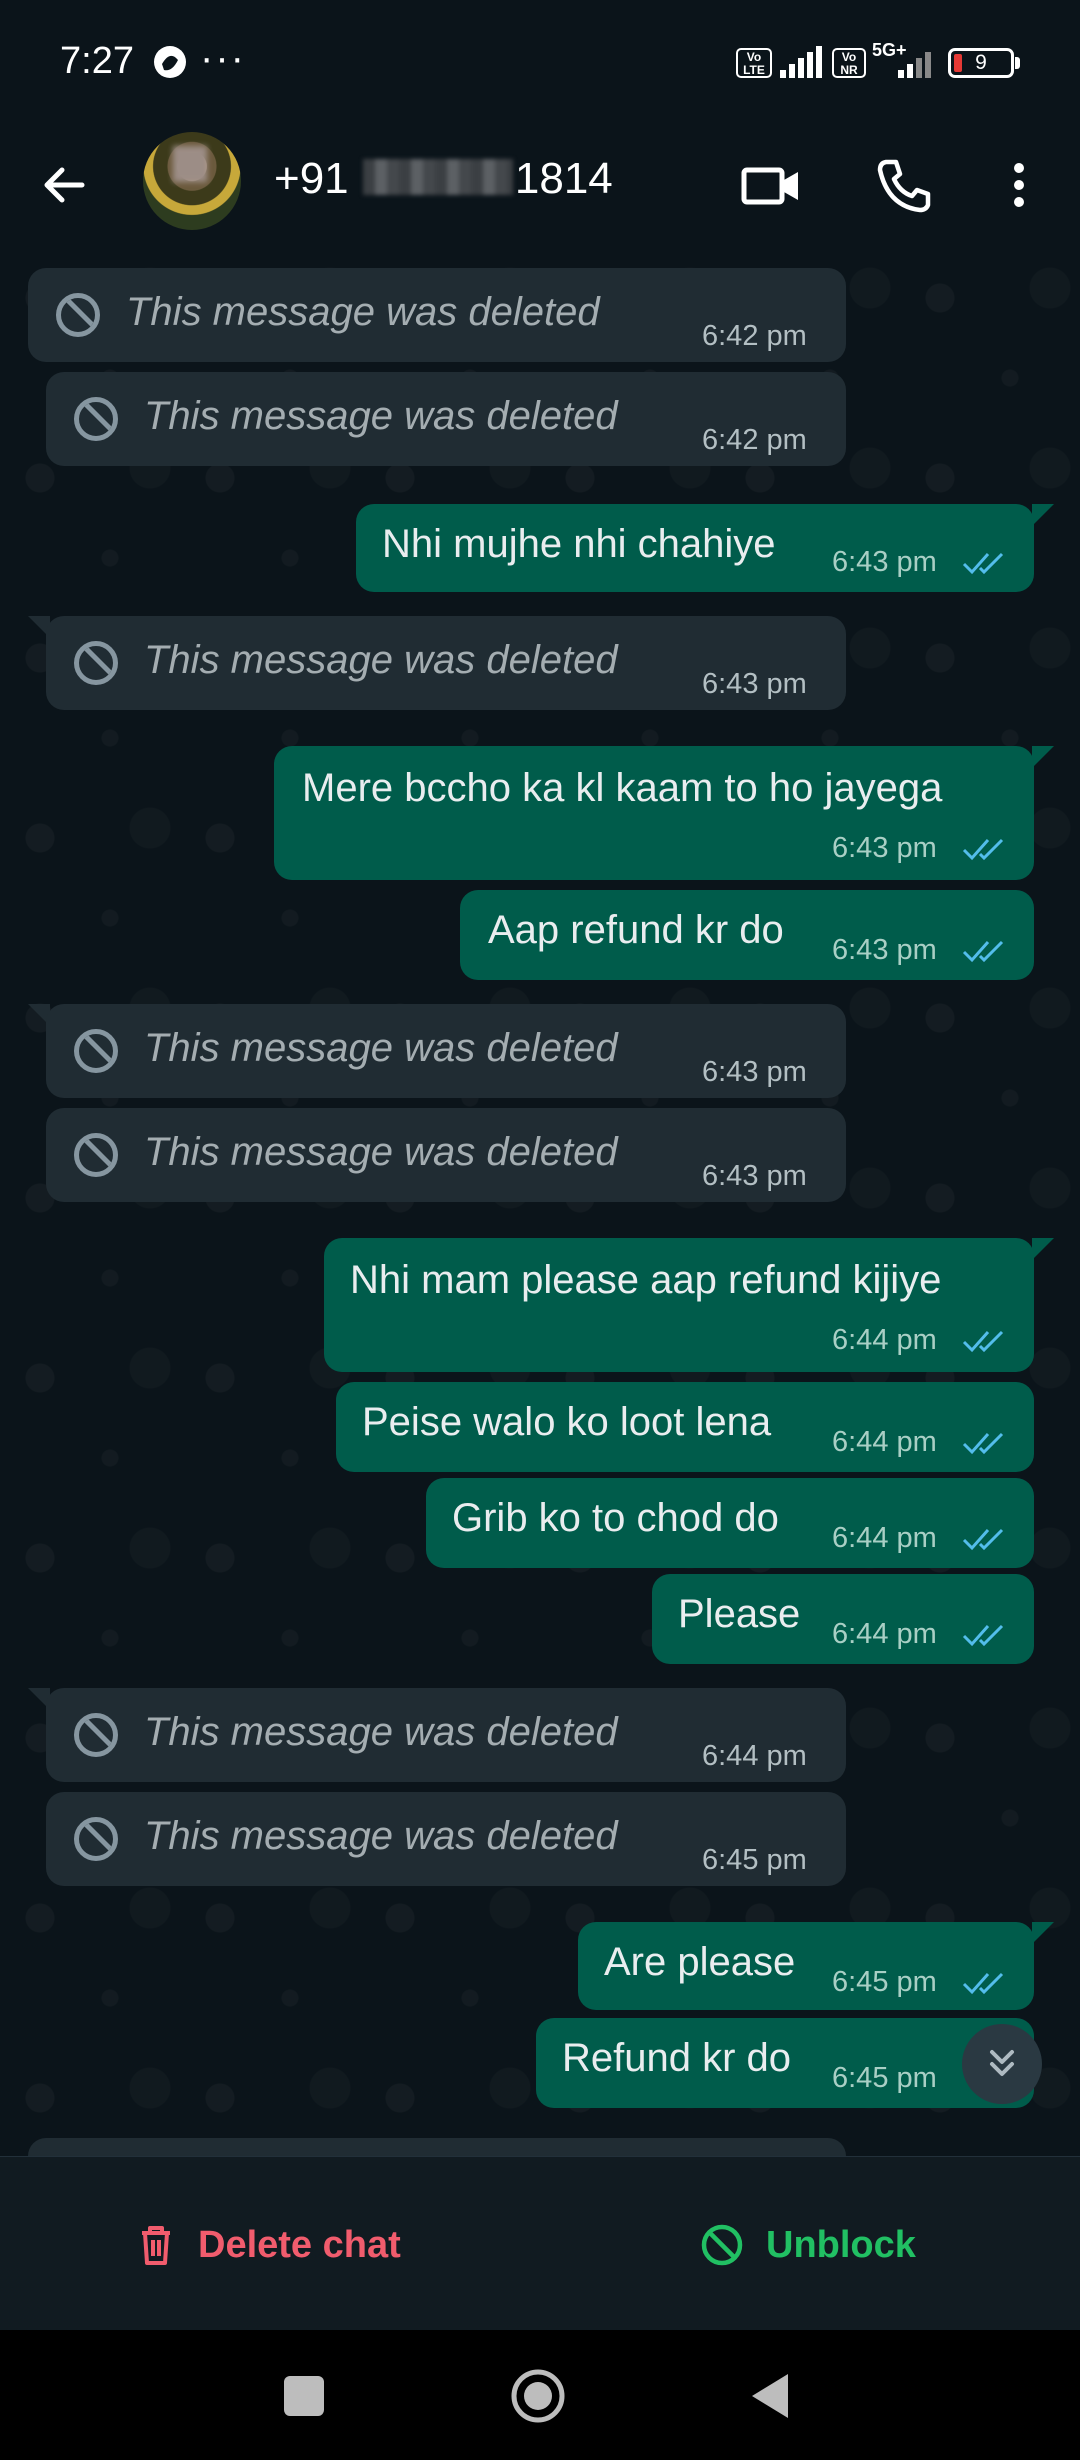 This screenshot has width=1080, height=2460. Describe the element at coordinates (615, 1518) in the screenshot. I see `message-text: Grib ko to chod do` at that location.